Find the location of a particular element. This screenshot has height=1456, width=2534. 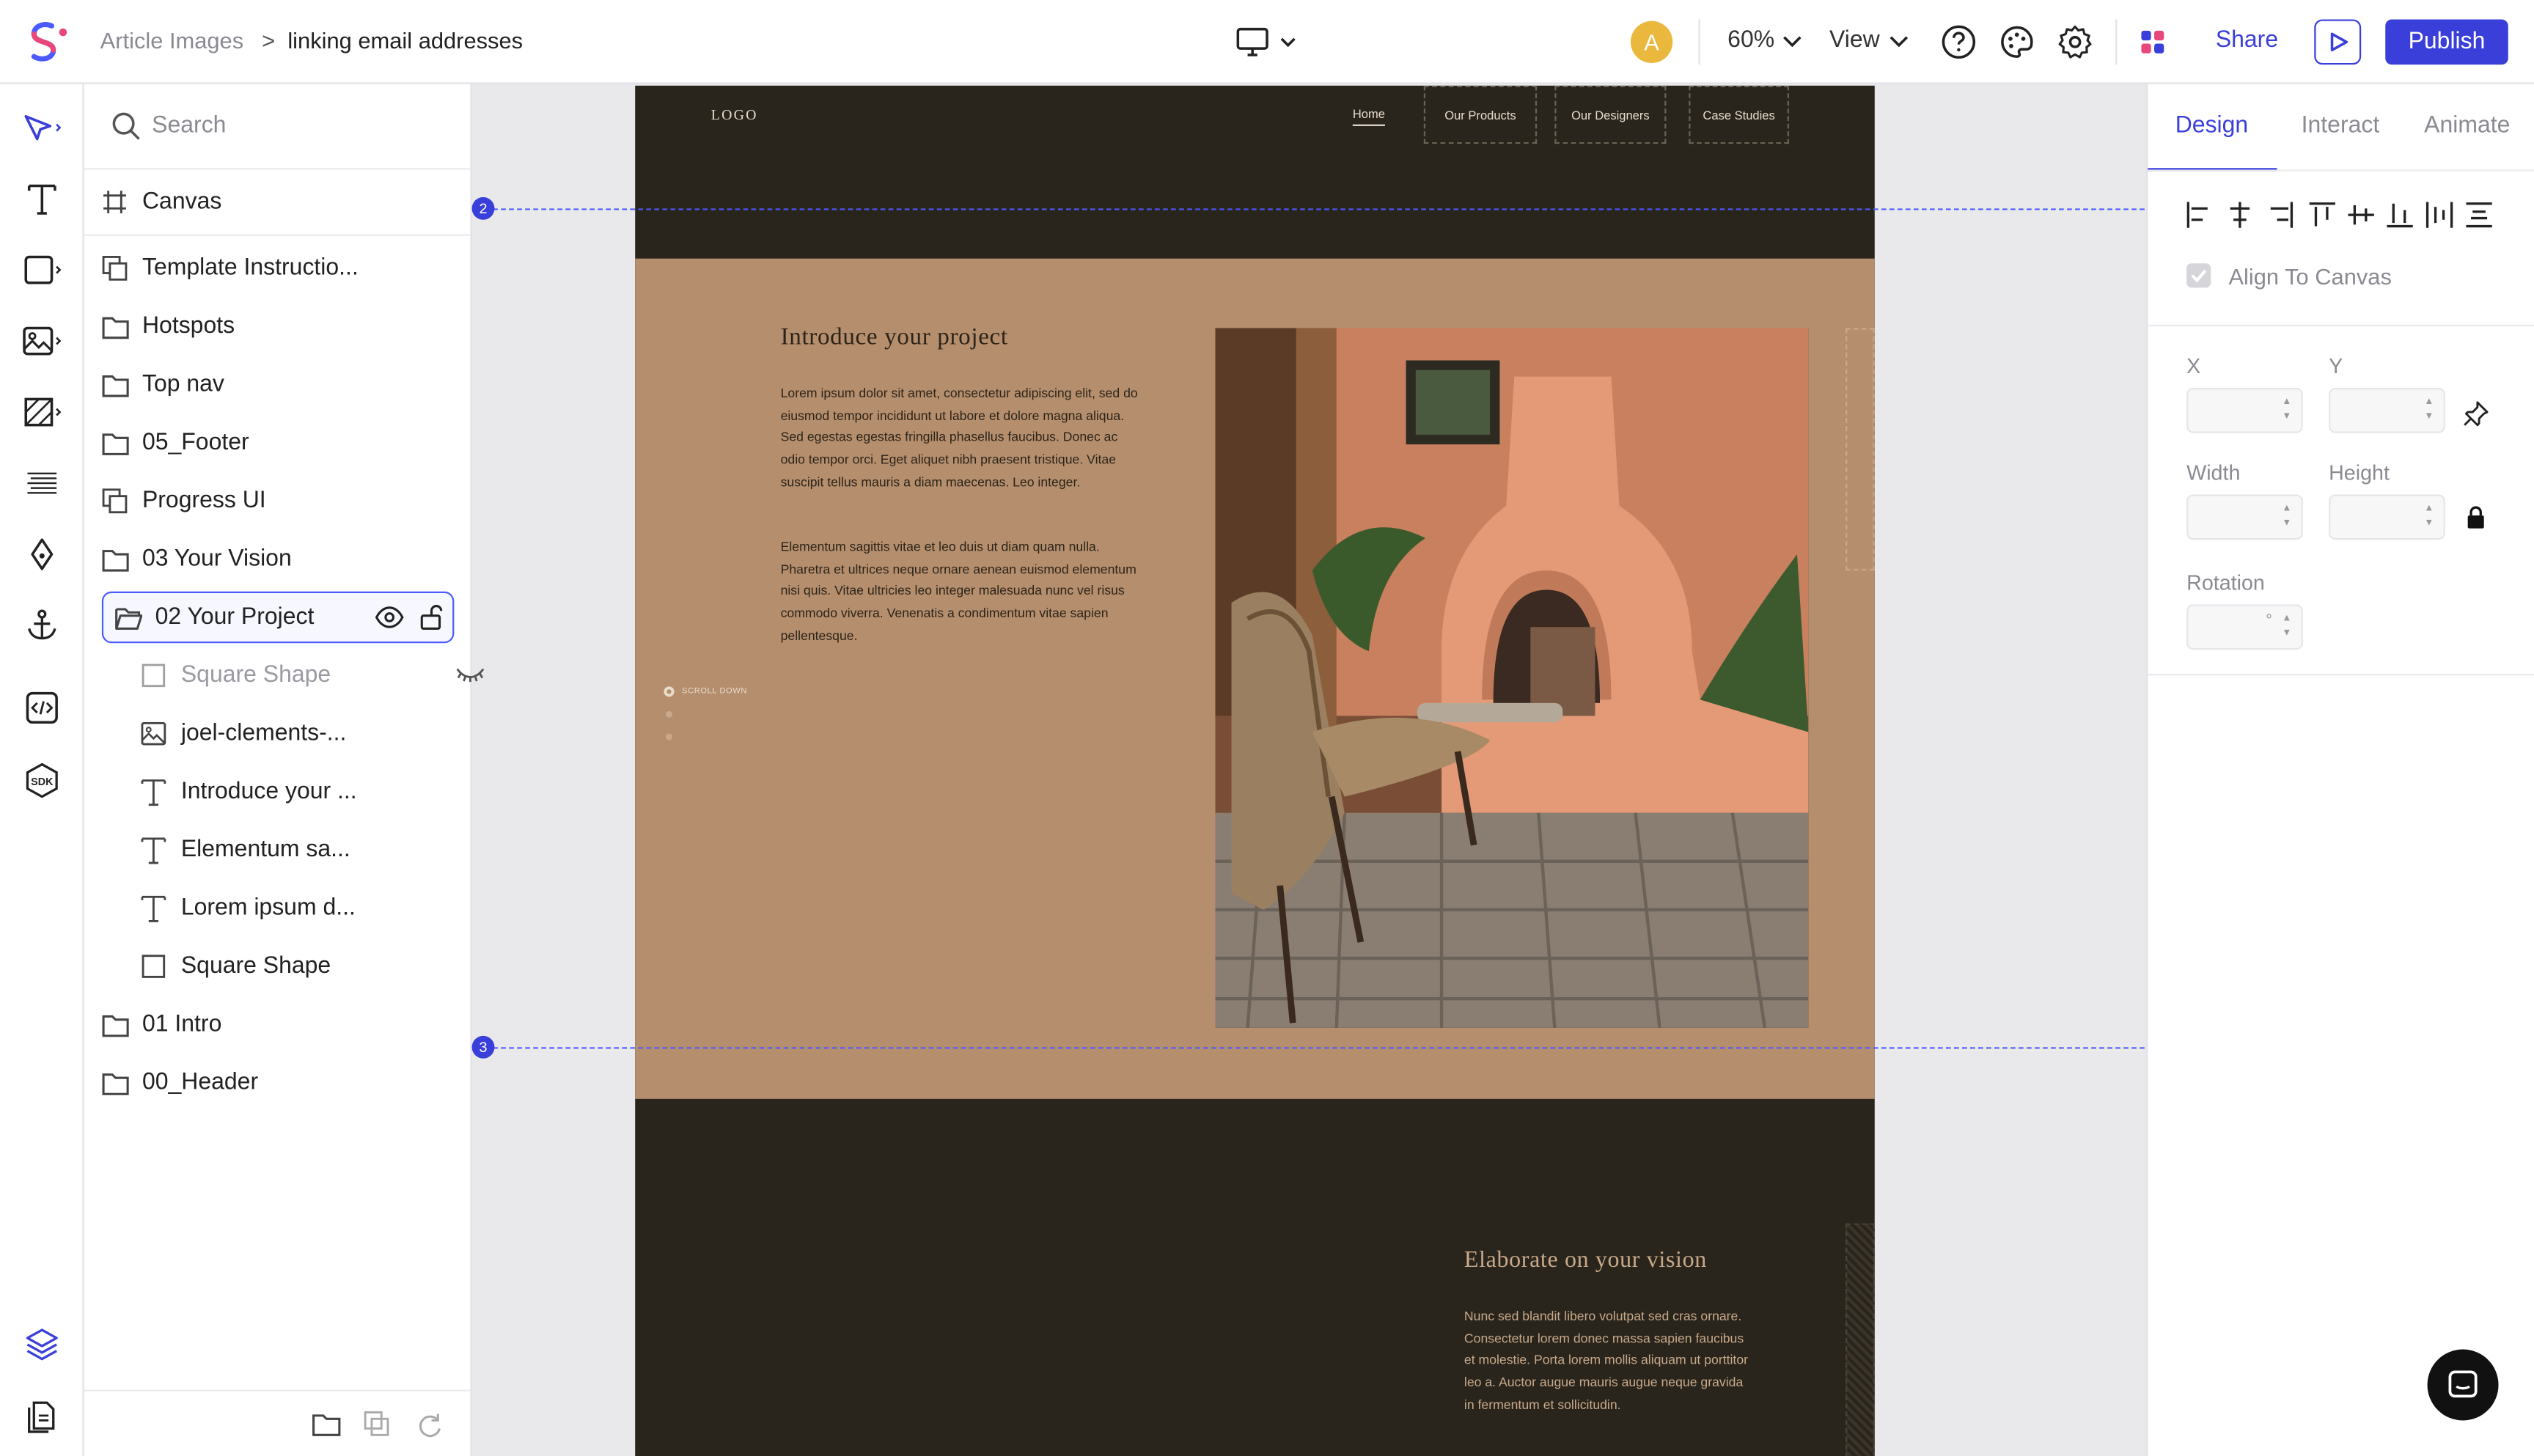

y-field: ▲ ▼ is located at coordinates (2387, 410).